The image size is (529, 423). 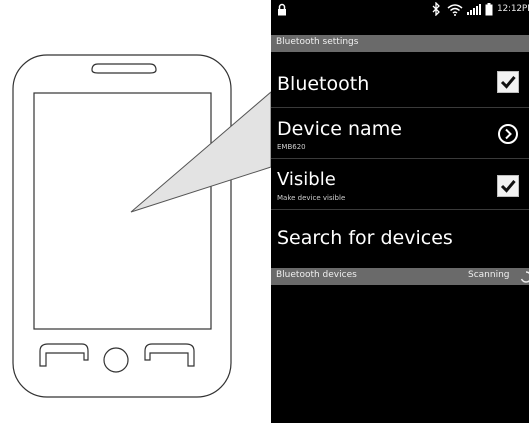 What do you see at coordinates (317, 42) in the screenshot?
I see `page-title: Bluetooth settings` at bounding box center [317, 42].